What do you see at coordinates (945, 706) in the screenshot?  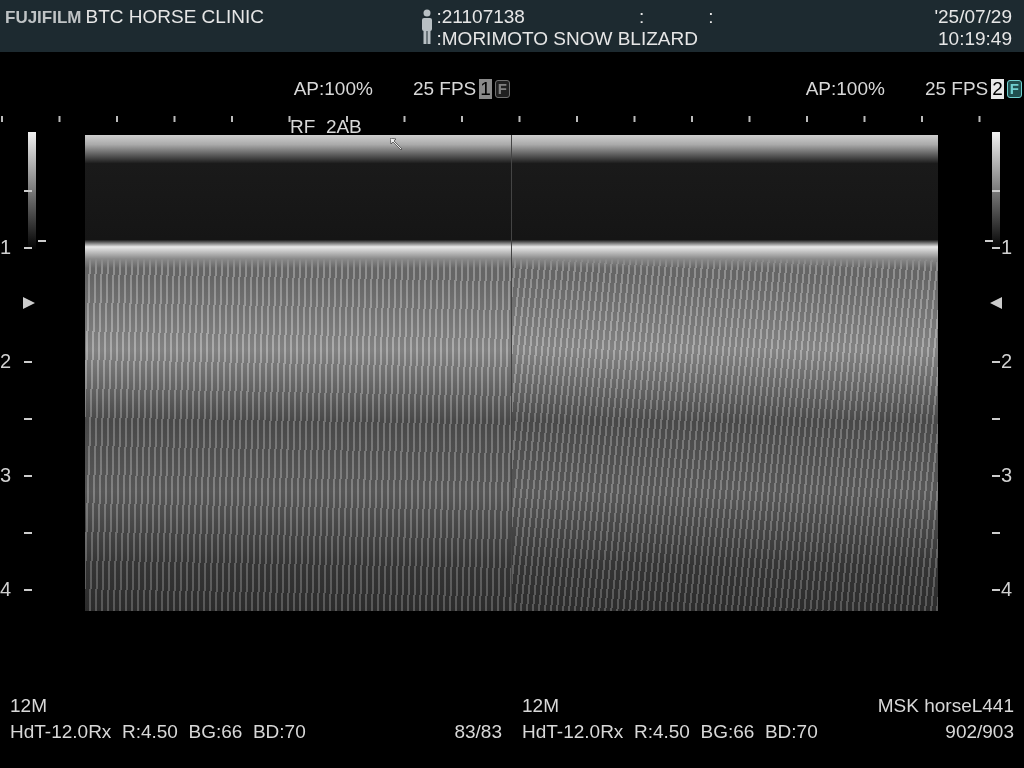 I see `exam-preset: MSK horseL441` at bounding box center [945, 706].